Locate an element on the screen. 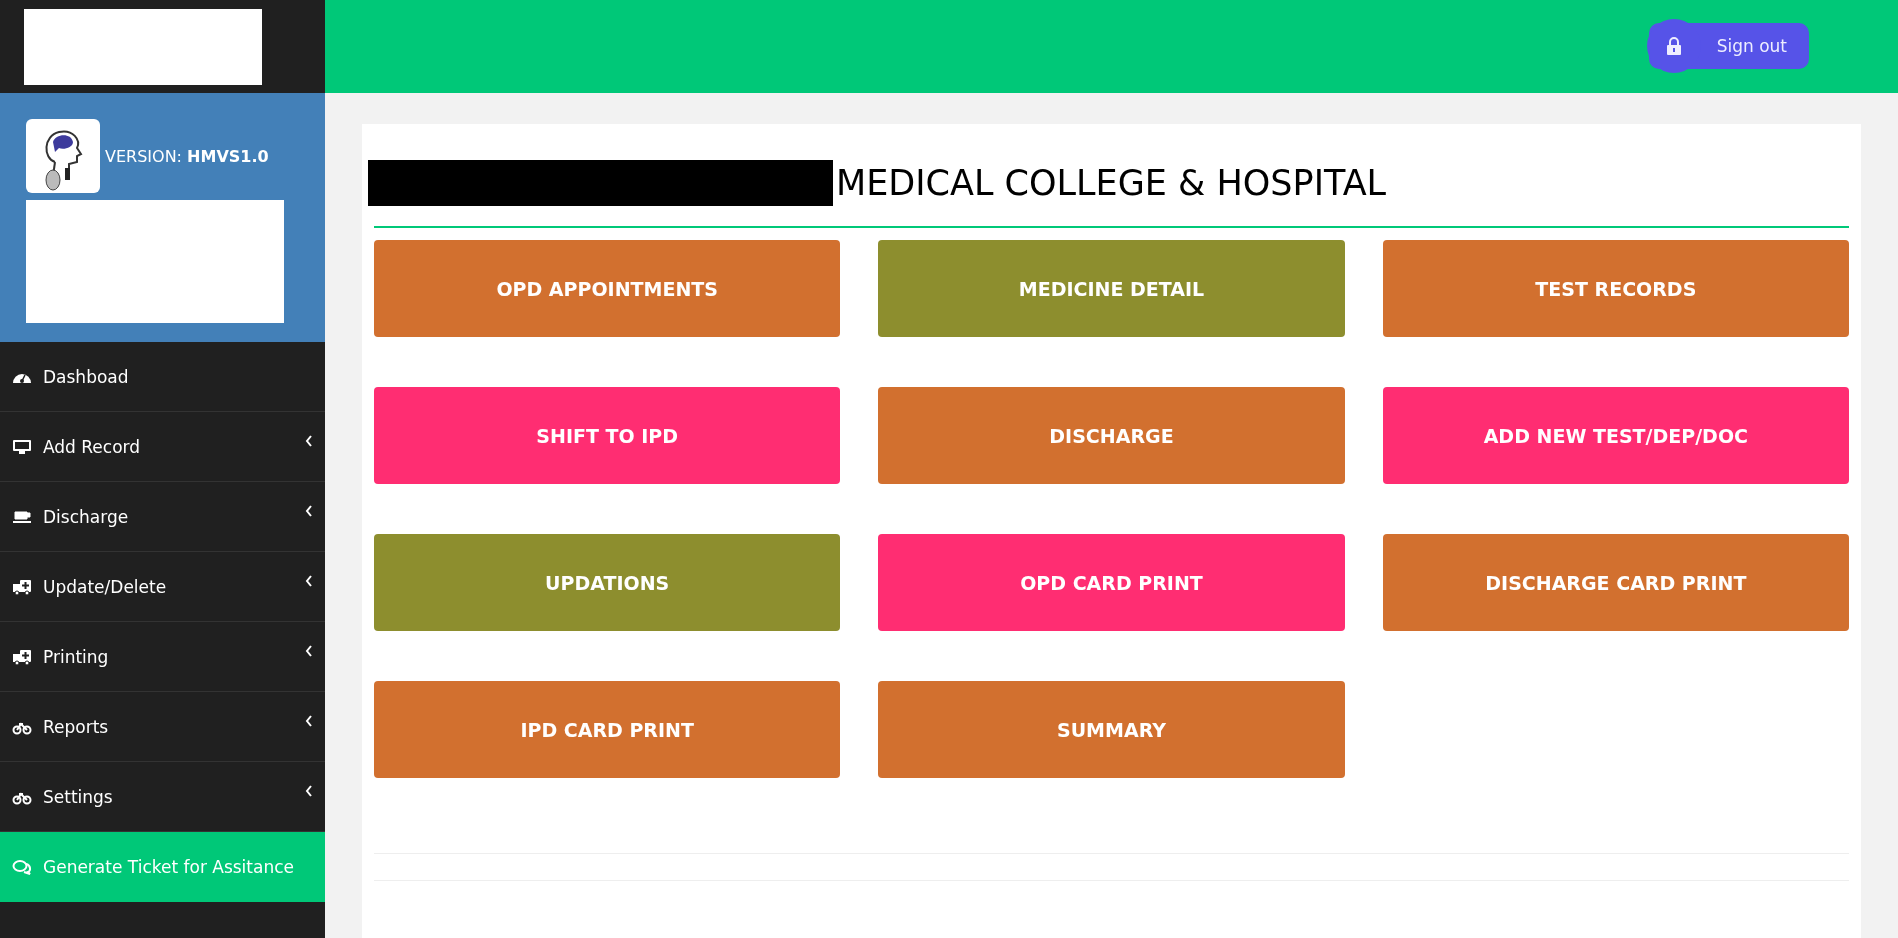 The image size is (1898, 938). menu-tile: TEST RECORDS is located at coordinates (1615, 288).